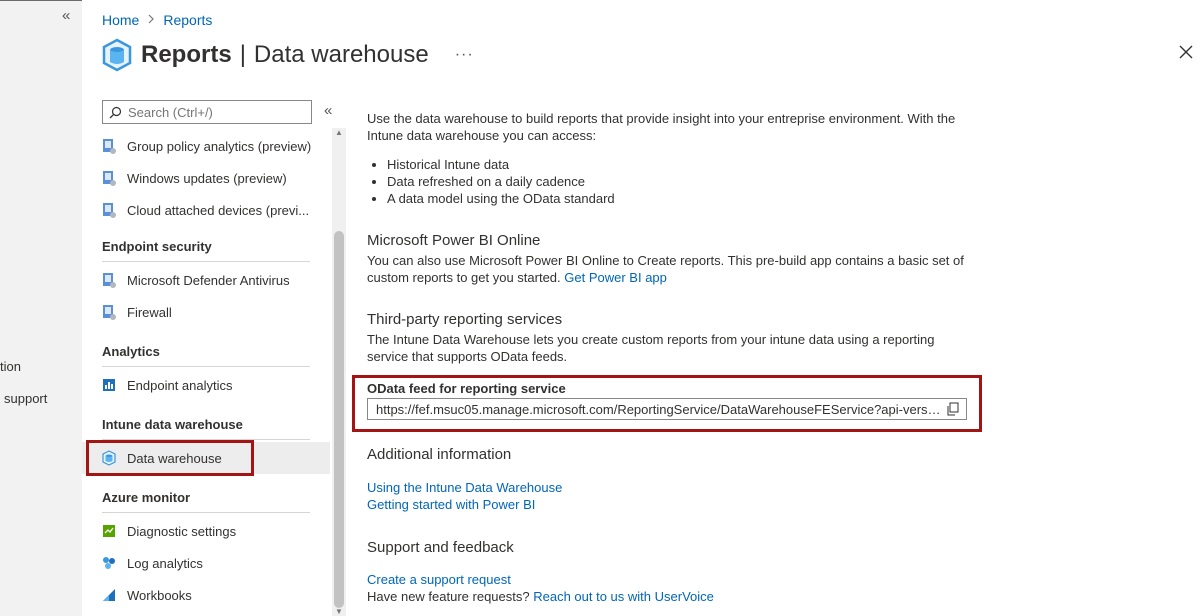 This screenshot has height=616, width=1200. I want to click on section-analytics: Analytics, so click(206, 355).